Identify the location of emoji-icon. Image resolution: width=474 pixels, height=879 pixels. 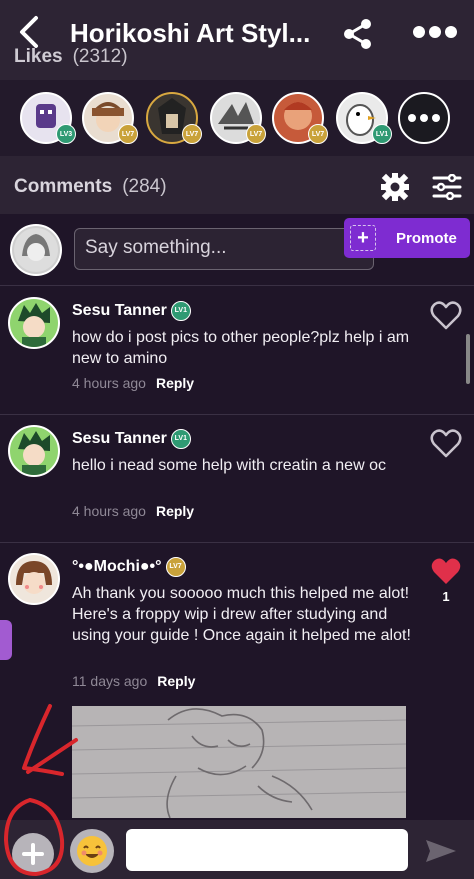
(92, 851).